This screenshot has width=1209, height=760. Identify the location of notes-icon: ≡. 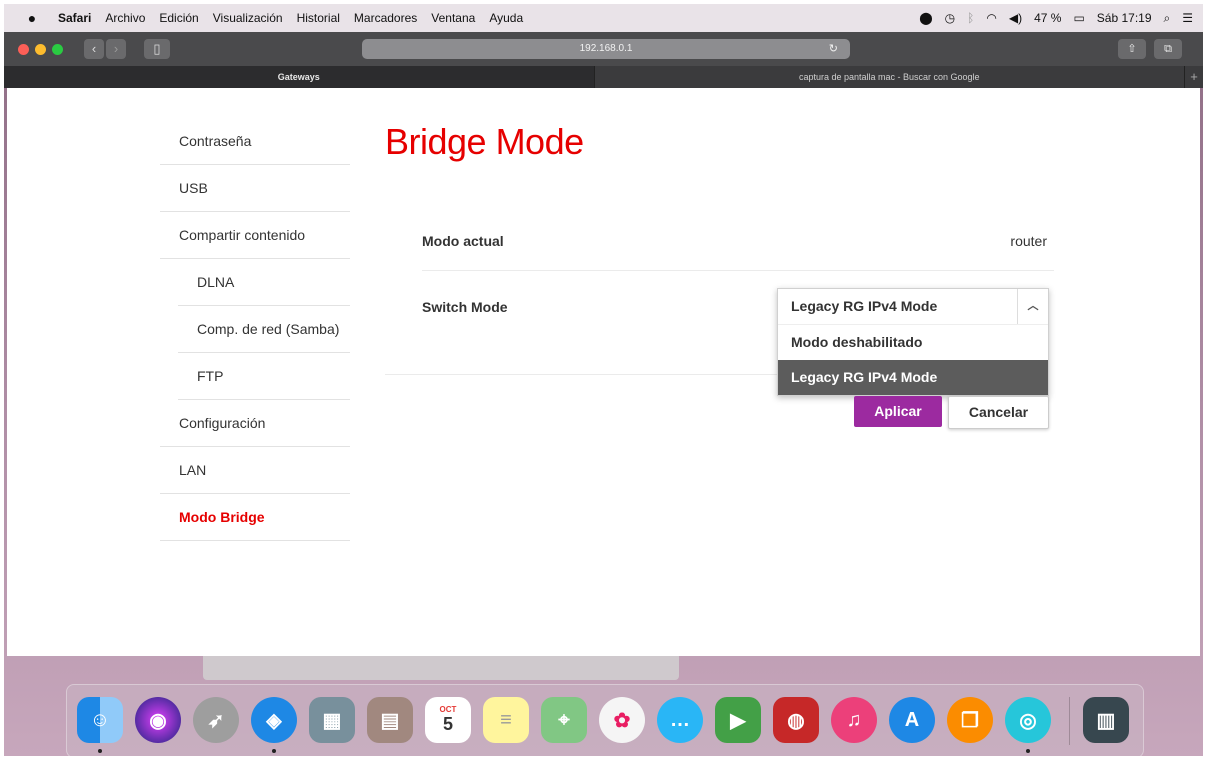
(506, 720).